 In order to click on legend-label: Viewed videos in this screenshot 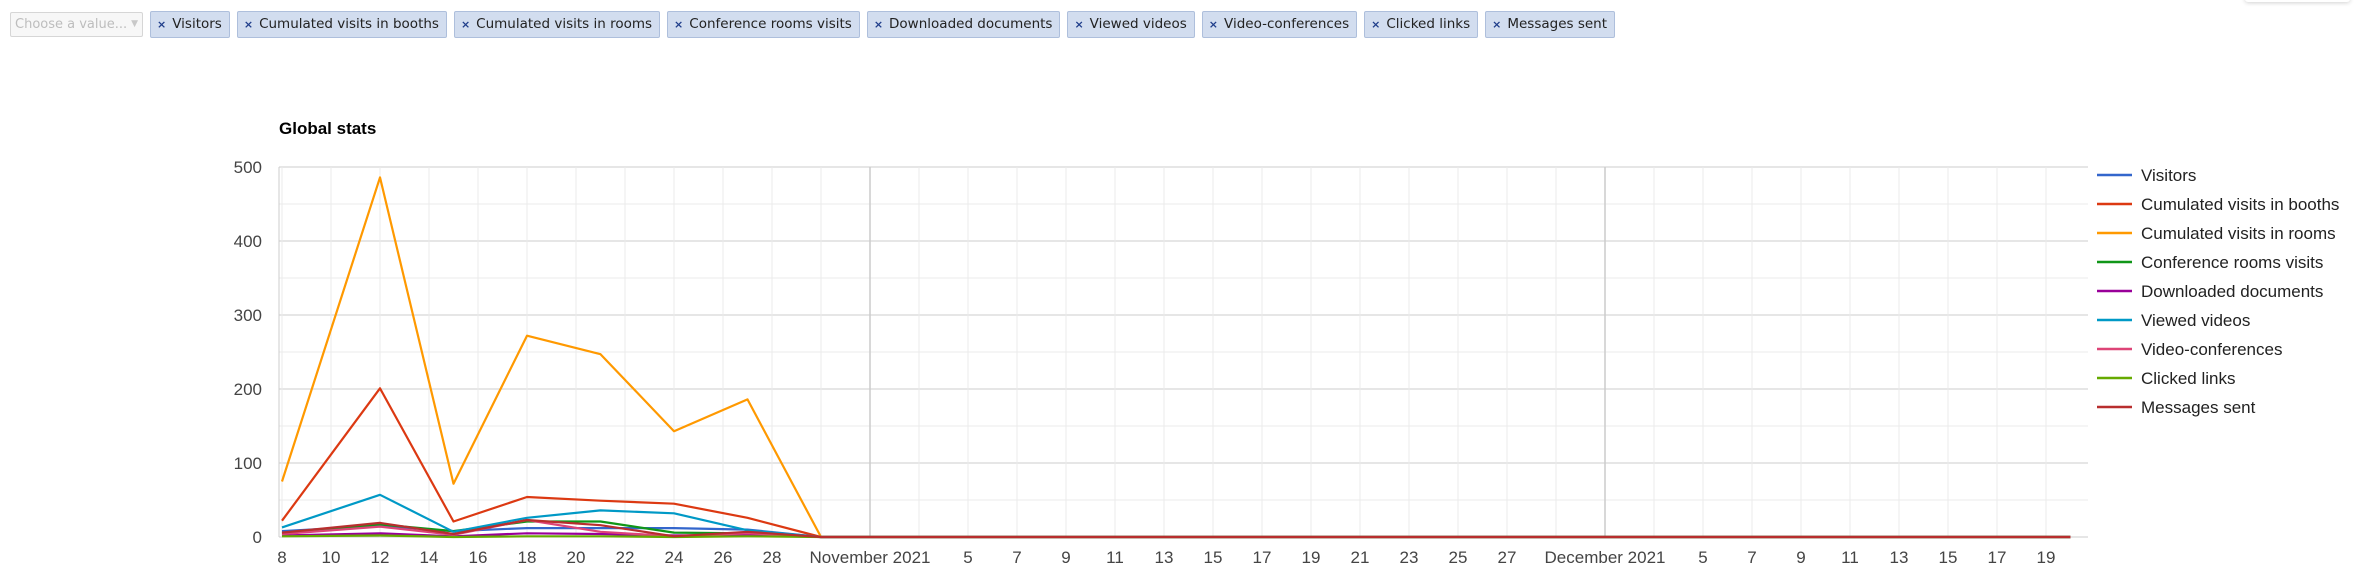, I will do `click(2195, 320)`.